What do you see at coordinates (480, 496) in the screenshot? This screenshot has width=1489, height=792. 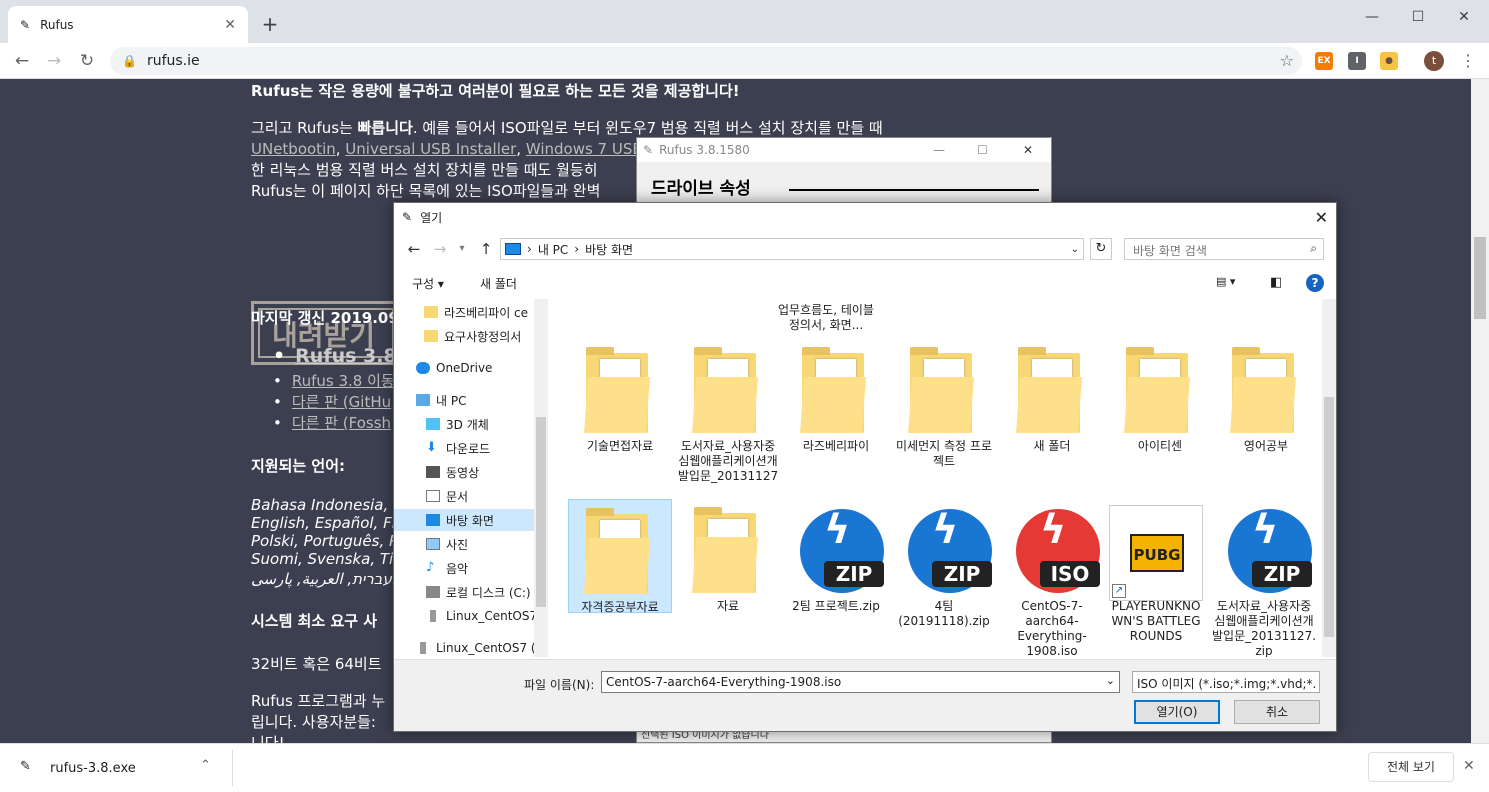 I see `nav-item-documents: 문서` at bounding box center [480, 496].